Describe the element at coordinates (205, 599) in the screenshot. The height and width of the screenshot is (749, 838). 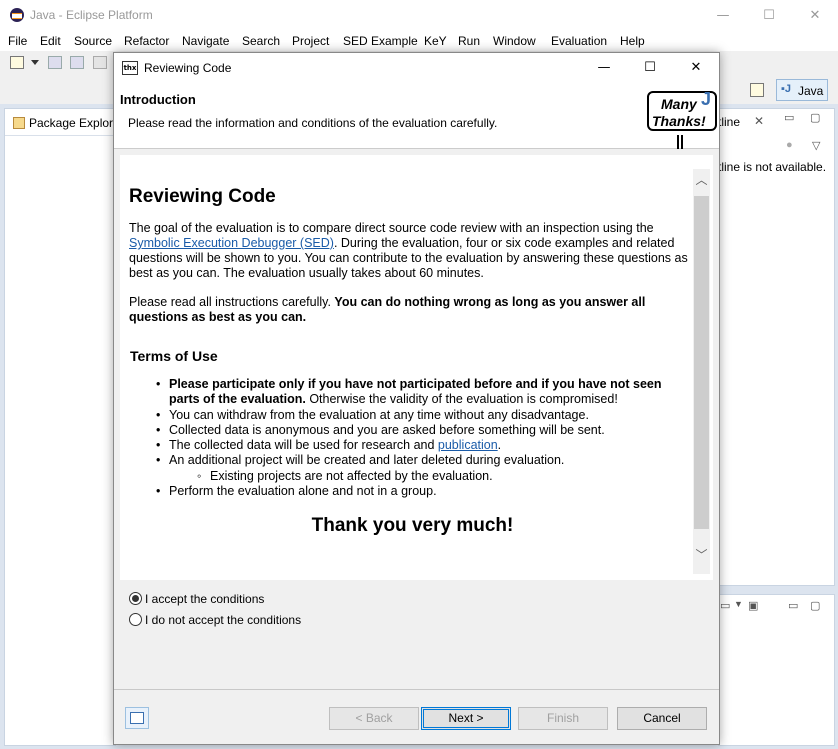
I see `accept-label: I accept the conditions` at that location.